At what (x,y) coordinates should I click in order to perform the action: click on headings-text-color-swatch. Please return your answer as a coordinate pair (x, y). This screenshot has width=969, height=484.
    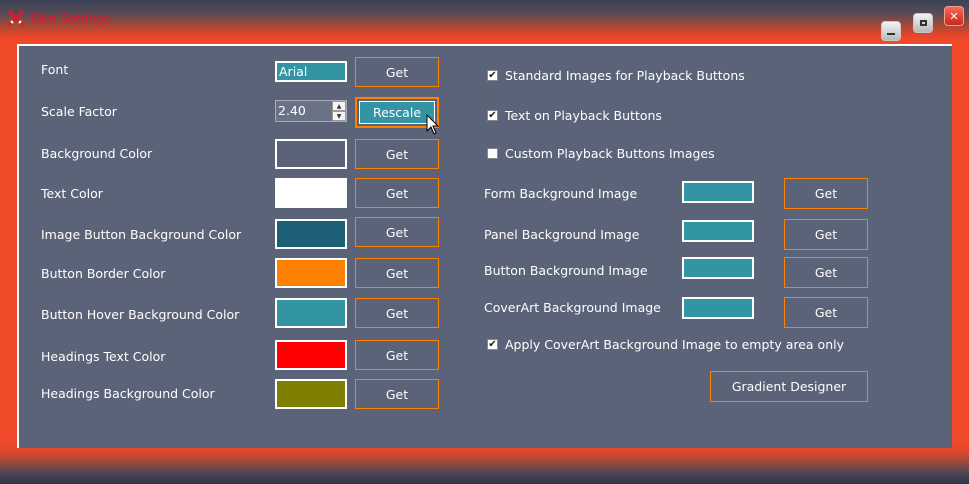
    Looking at the image, I should click on (311, 355).